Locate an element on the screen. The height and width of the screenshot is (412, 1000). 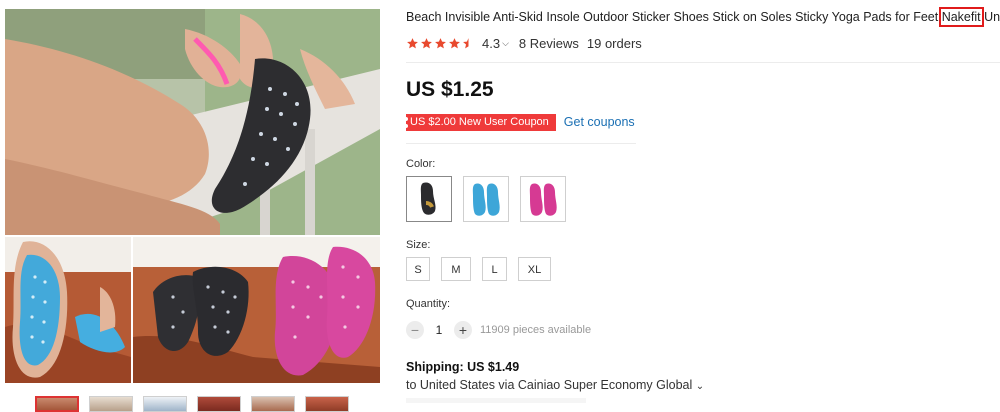
coupon-row: US $2.00 New User Coupon Get coupons is located at coordinates (519, 122).